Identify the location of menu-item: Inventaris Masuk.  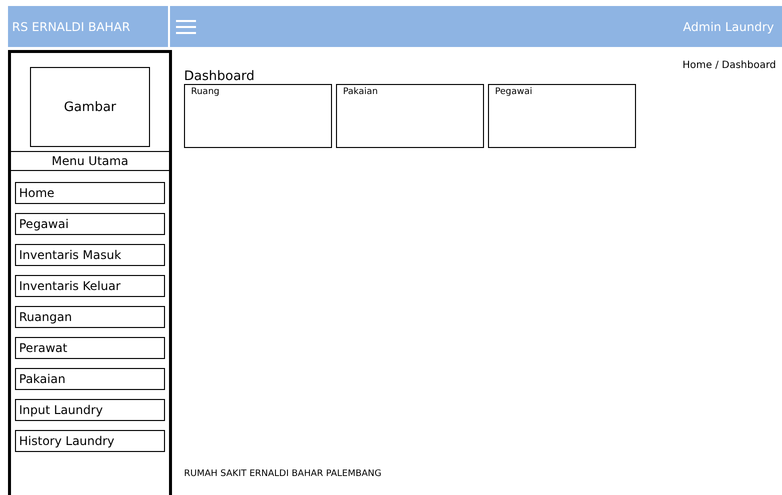
(90, 255).